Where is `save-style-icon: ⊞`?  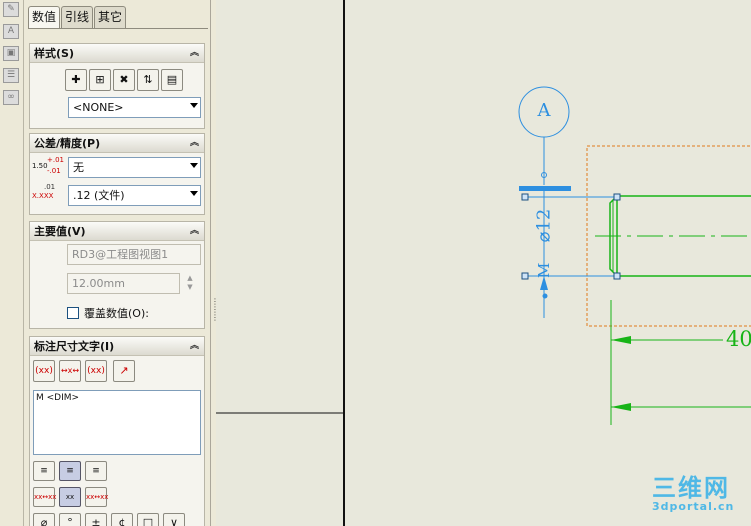
save-style-icon: ⊞ is located at coordinates (100, 80).